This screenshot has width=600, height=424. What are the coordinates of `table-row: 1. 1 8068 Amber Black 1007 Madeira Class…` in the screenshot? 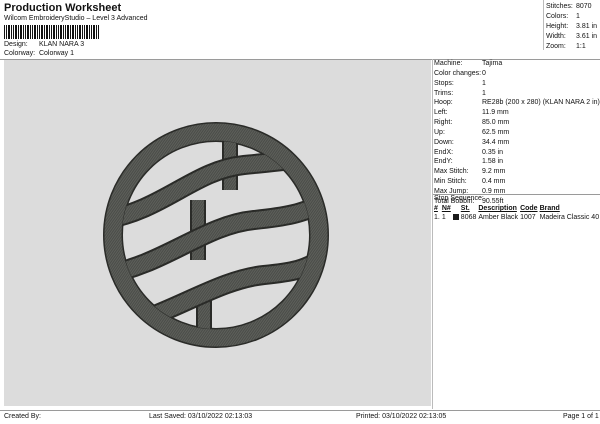 It's located at (517, 218).